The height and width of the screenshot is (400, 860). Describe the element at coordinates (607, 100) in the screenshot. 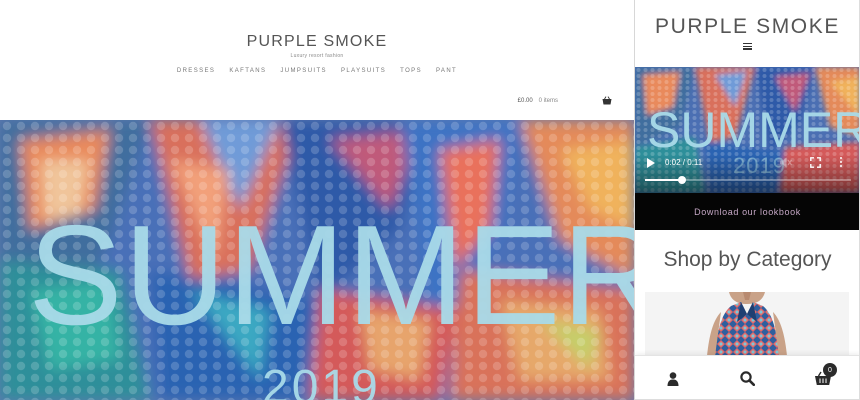

I see `basket-icon` at that location.